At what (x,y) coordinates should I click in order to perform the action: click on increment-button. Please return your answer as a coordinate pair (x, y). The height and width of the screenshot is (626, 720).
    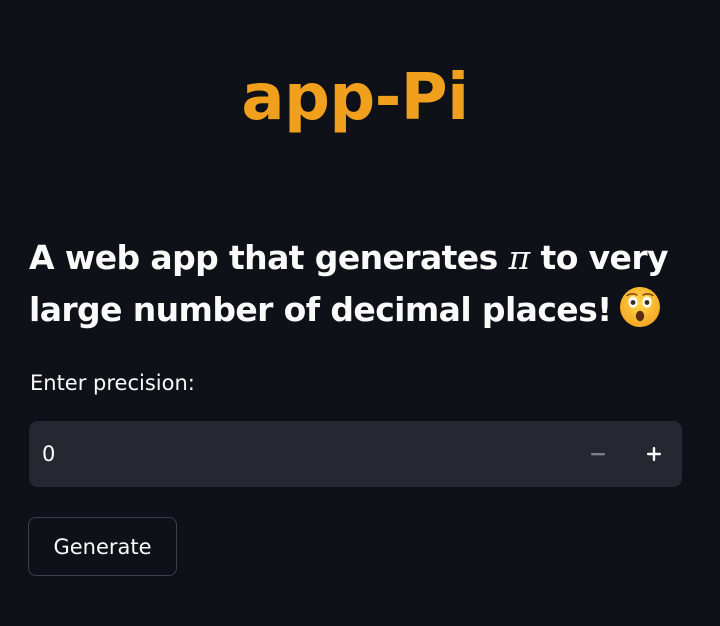
    Looking at the image, I should click on (654, 454).